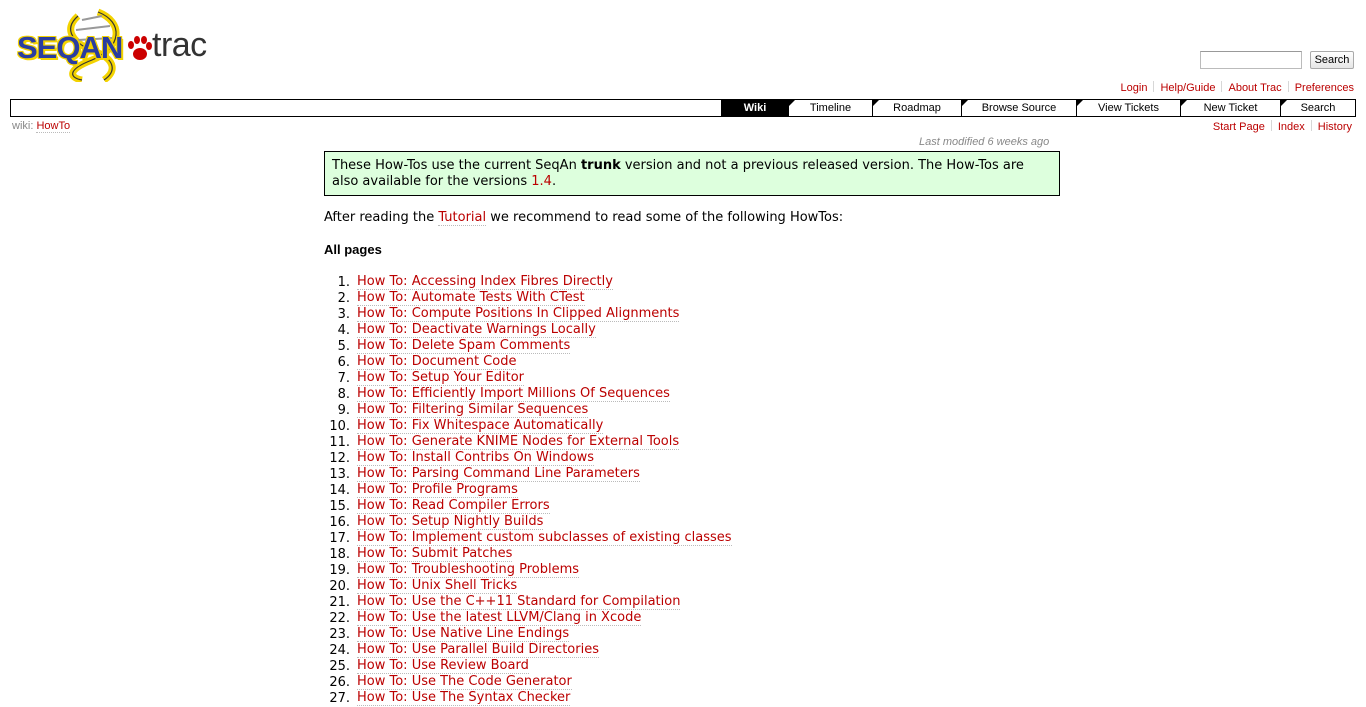  I want to click on list-item: 27. How To: Use The Syntax Checker, so click(528, 699).